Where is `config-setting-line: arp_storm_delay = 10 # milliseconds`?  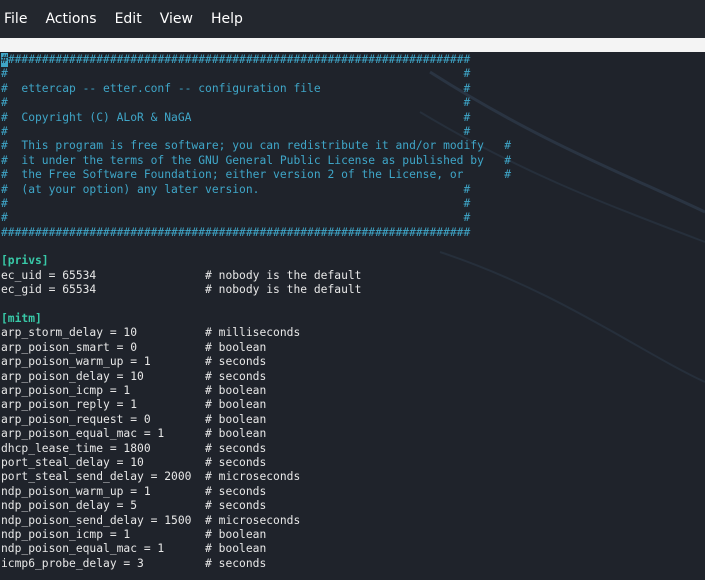 config-setting-line: arp_storm_delay = 10 # milliseconds is located at coordinates (151, 333).